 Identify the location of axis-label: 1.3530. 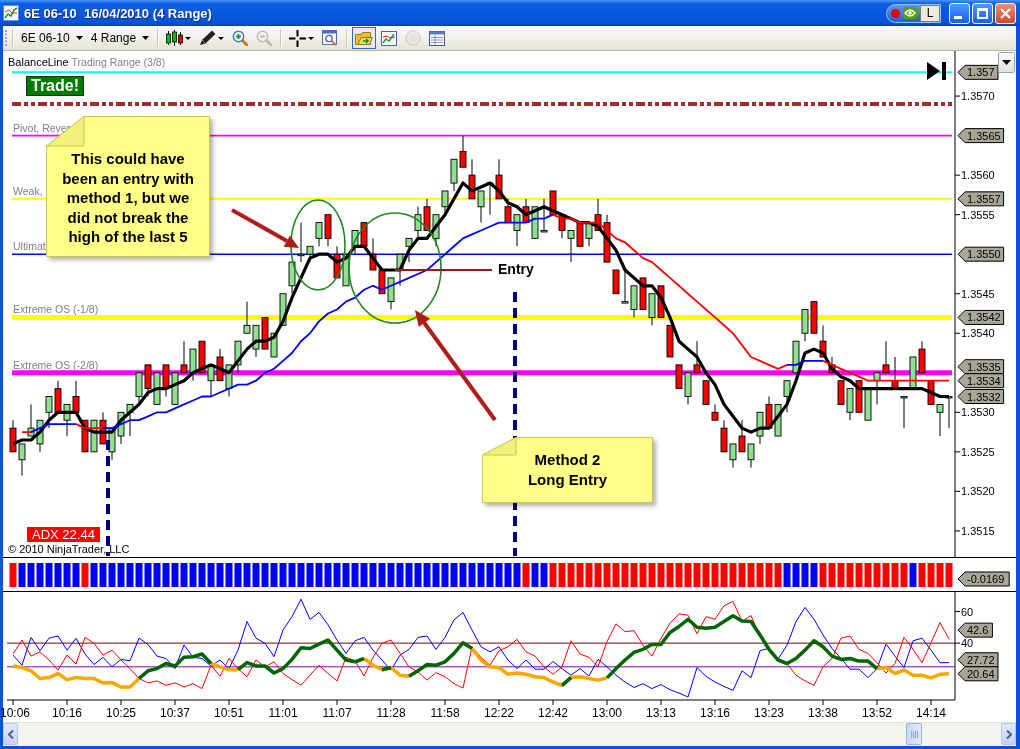
(978, 412).